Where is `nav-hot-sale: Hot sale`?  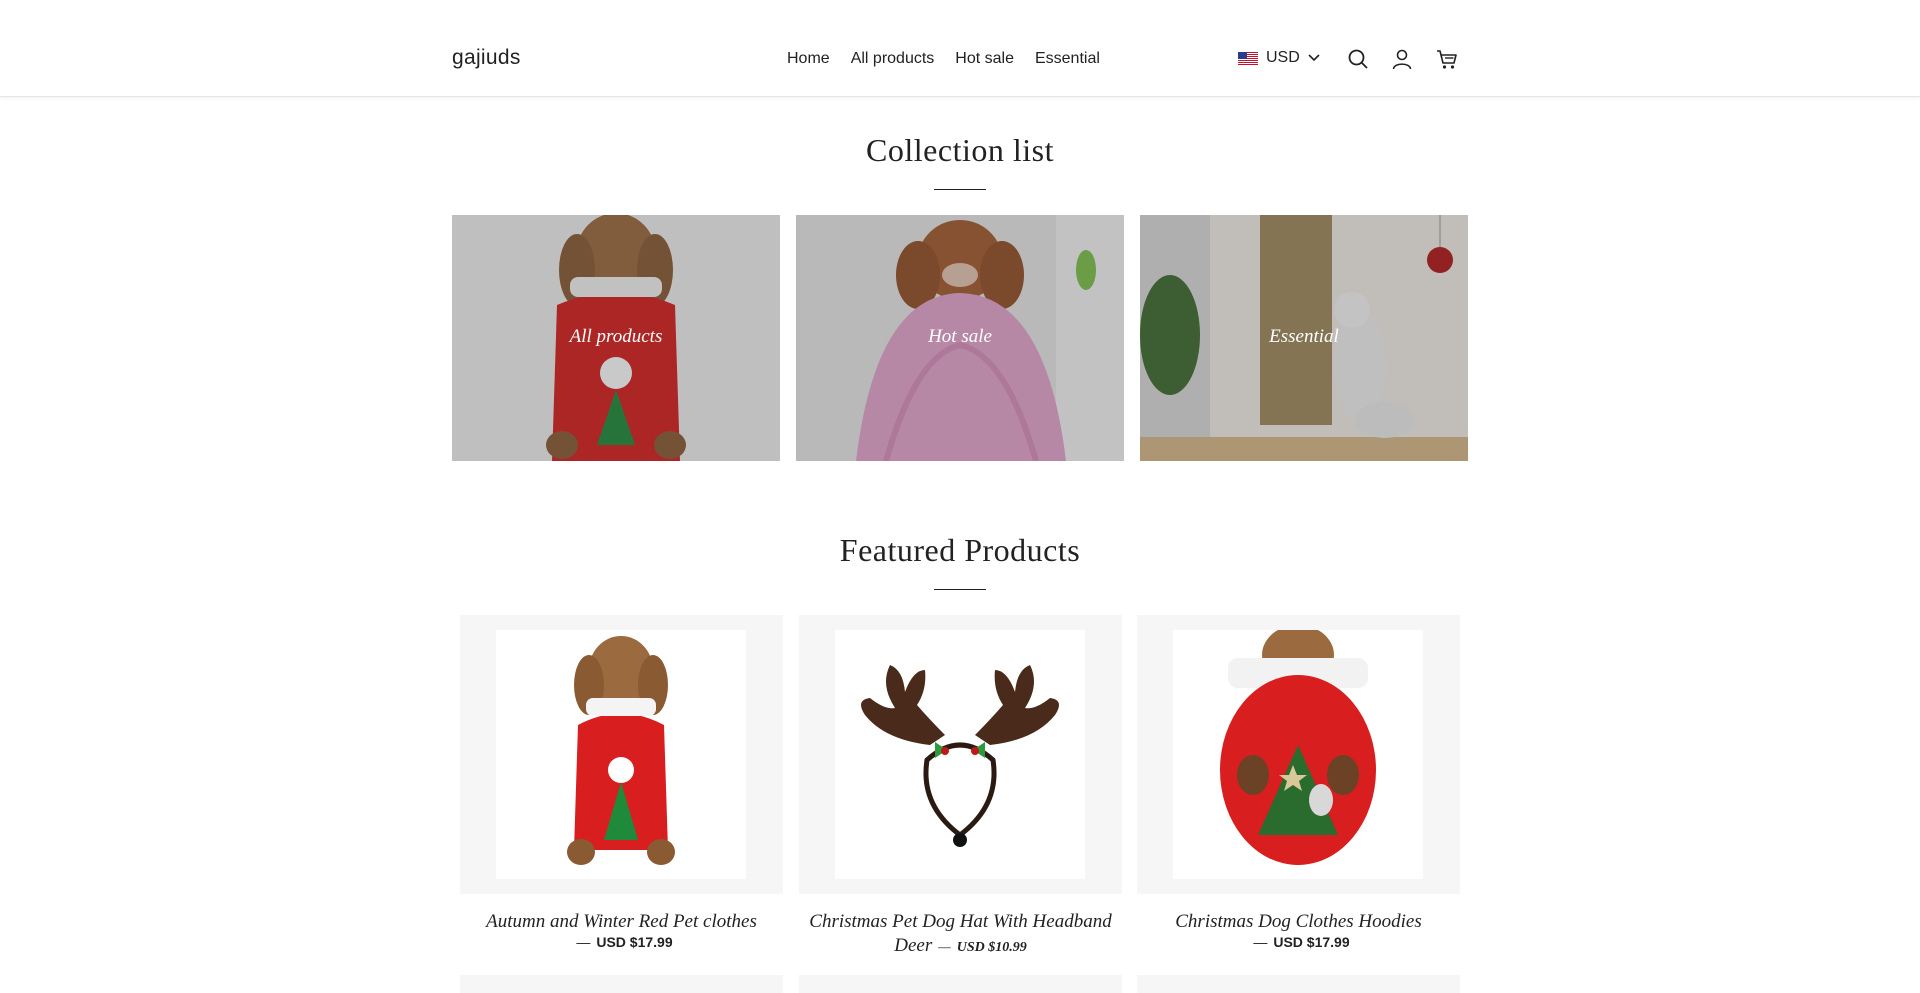
nav-hot-sale: Hot sale is located at coordinates (984, 59).